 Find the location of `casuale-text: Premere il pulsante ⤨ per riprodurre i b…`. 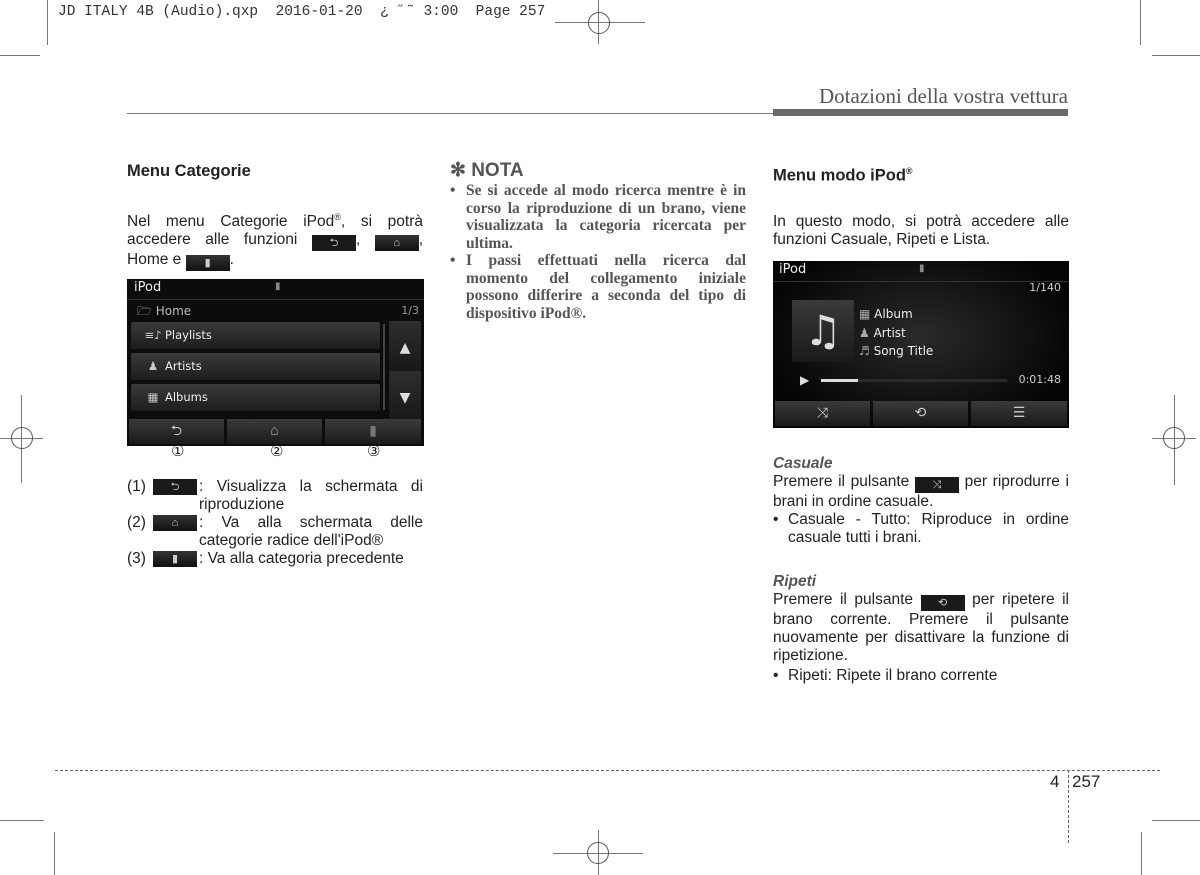

casuale-text: Premere il pulsante ⤨ per riprodurre i b… is located at coordinates (921, 491).